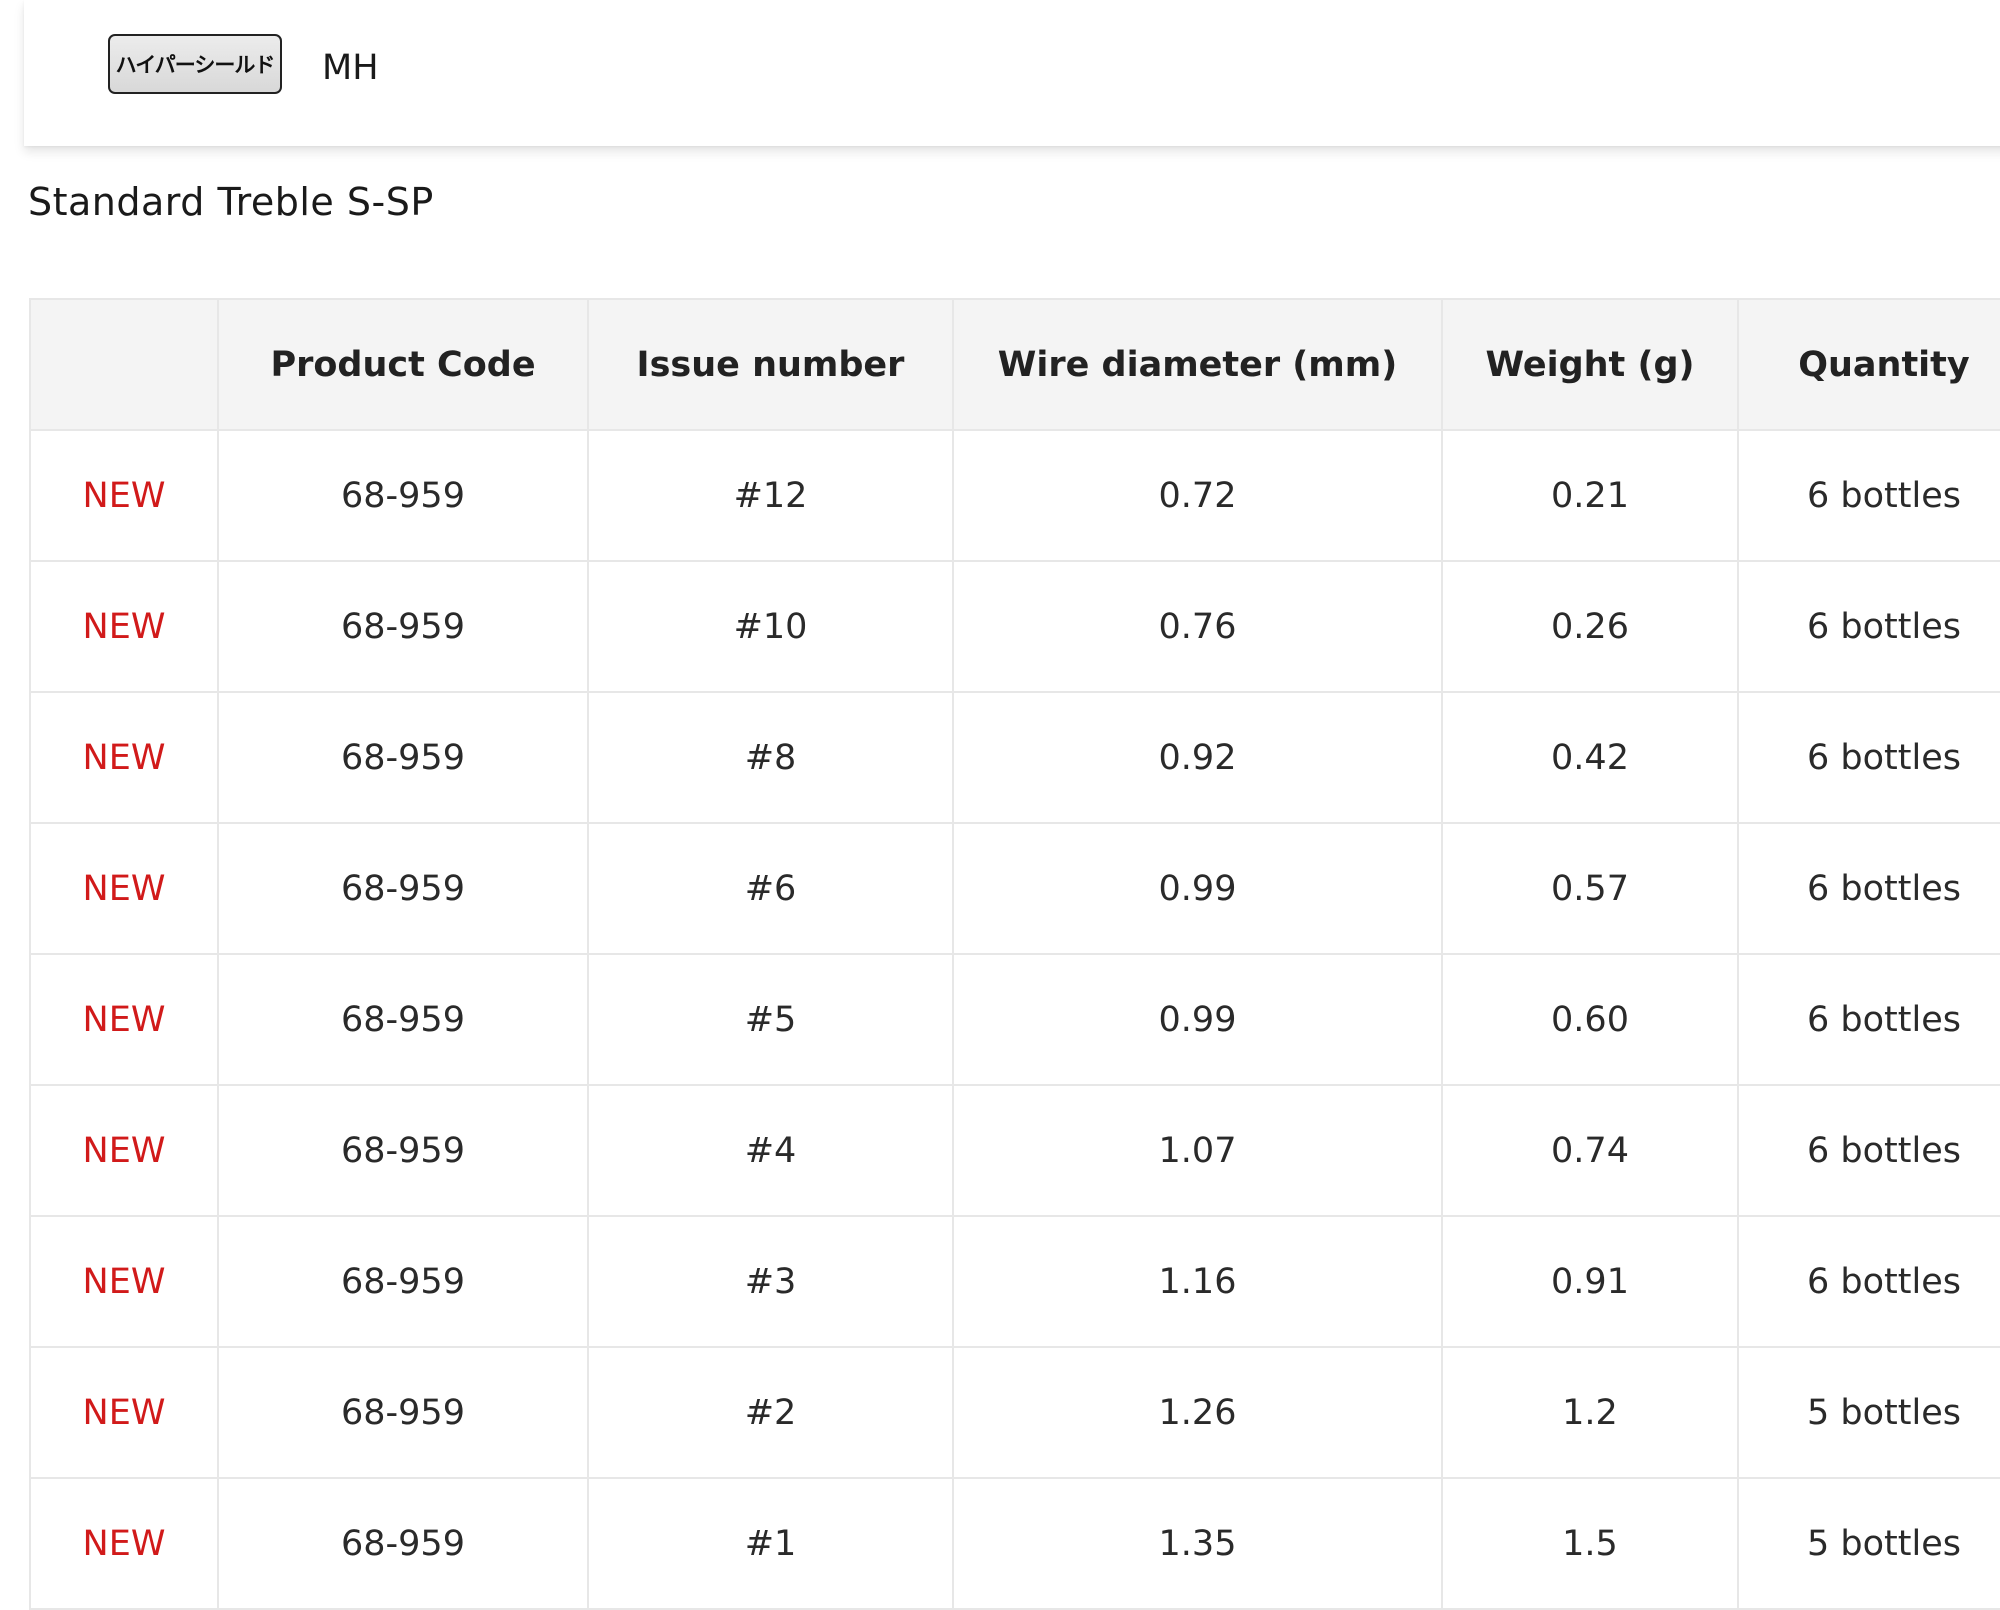  Describe the element at coordinates (1197, 495) in the screenshot. I see `wire-diameter-cell: 0.72` at that location.